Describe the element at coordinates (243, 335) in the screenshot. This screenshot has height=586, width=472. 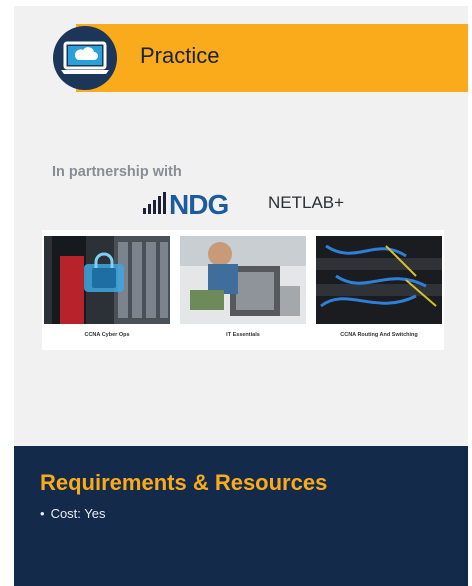
I see `course-caption: IT Essentials` at that location.